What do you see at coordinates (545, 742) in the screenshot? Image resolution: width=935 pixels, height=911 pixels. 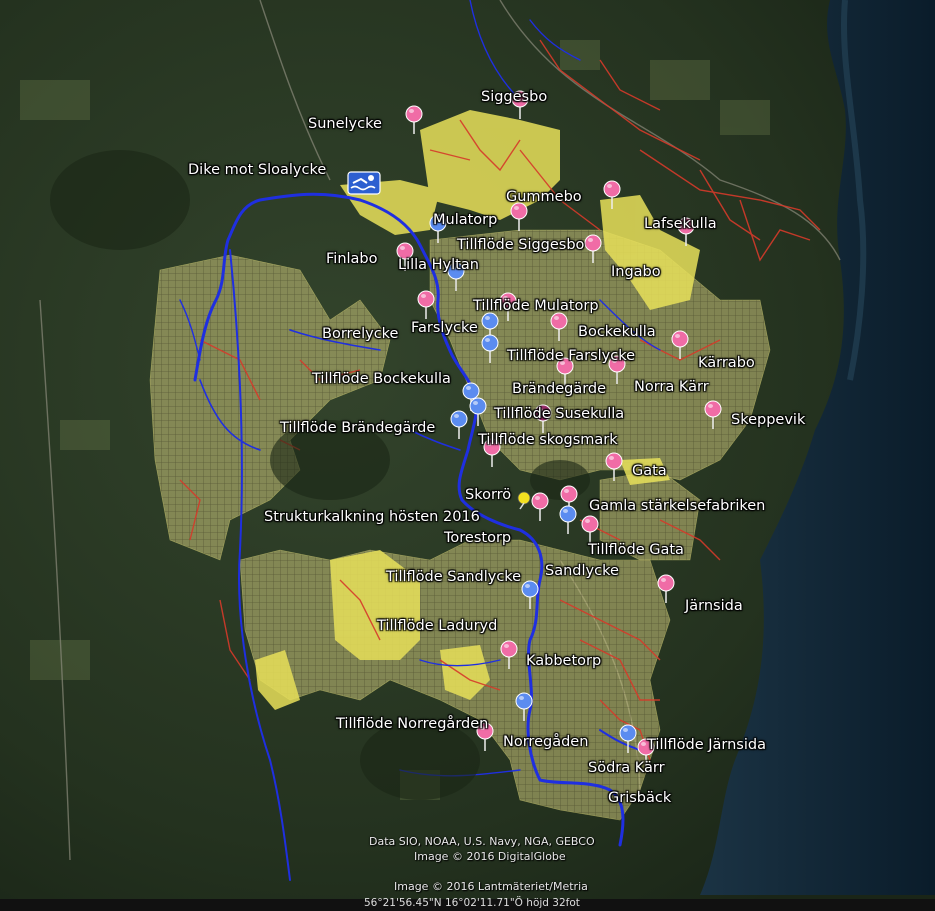 I see `place-label-norregaden: Norregåden` at bounding box center [545, 742].